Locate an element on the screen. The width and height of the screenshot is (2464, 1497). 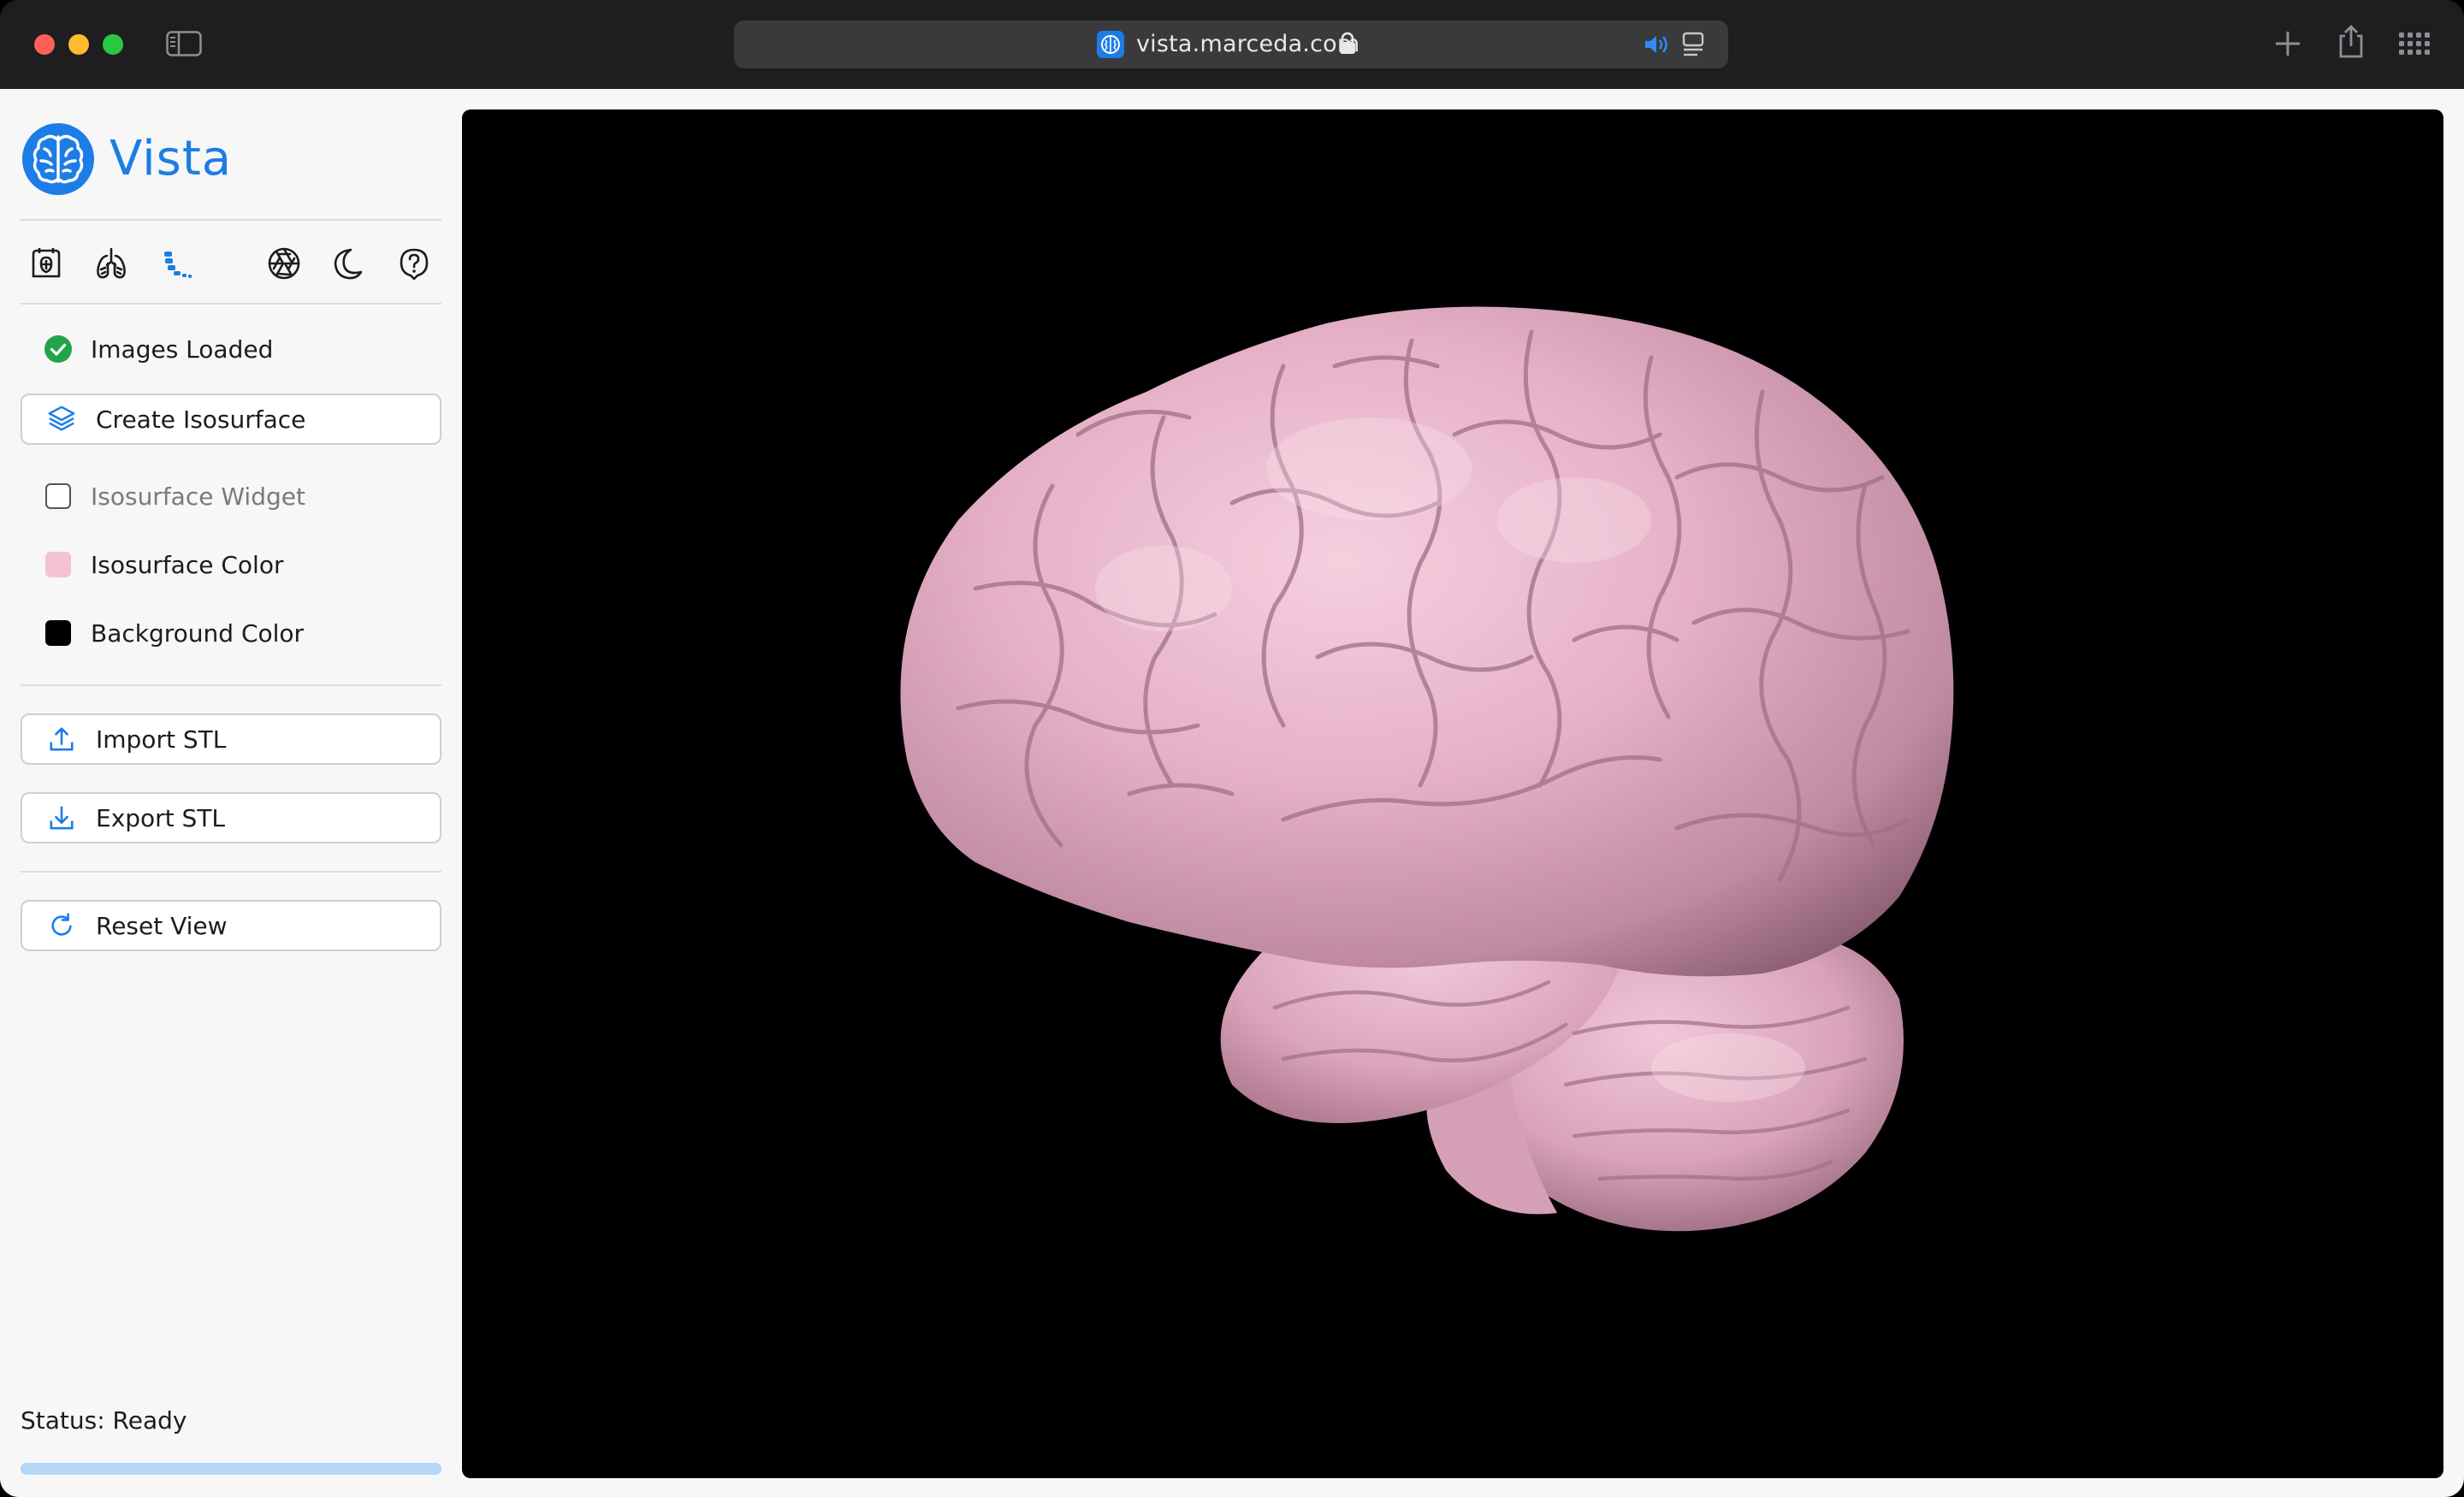
close-window-button is located at coordinates (44, 44).